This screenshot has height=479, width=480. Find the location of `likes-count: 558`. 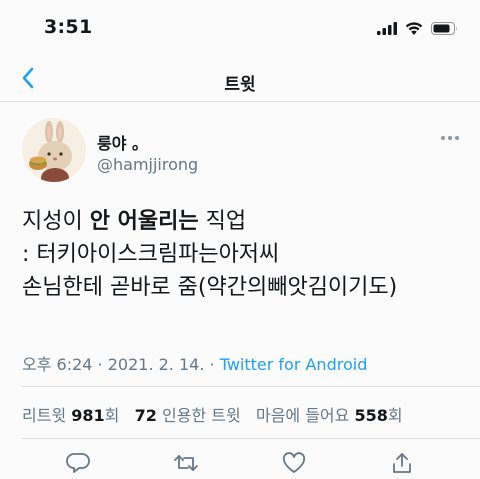

likes-count: 558 is located at coordinates (371, 415).